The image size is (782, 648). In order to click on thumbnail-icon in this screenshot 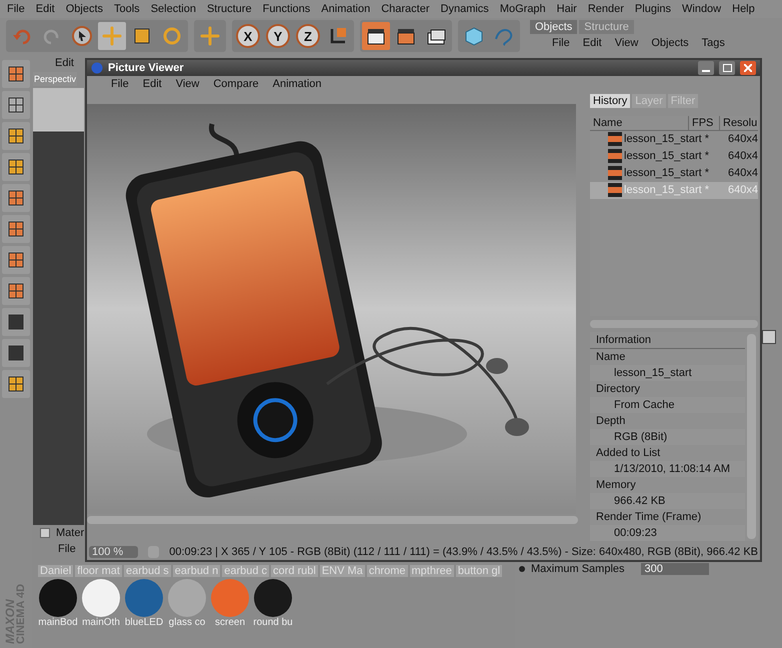, I will do `click(615, 173)`.